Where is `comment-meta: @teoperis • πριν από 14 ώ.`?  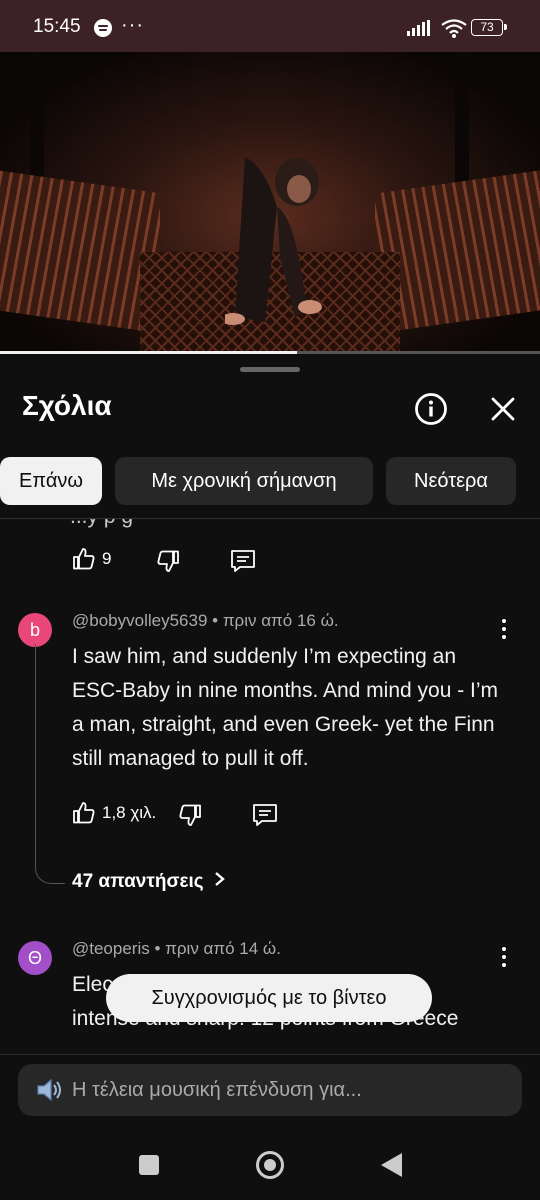
comment-meta: @teoperis • πριν από 14 ώ. is located at coordinates (176, 949).